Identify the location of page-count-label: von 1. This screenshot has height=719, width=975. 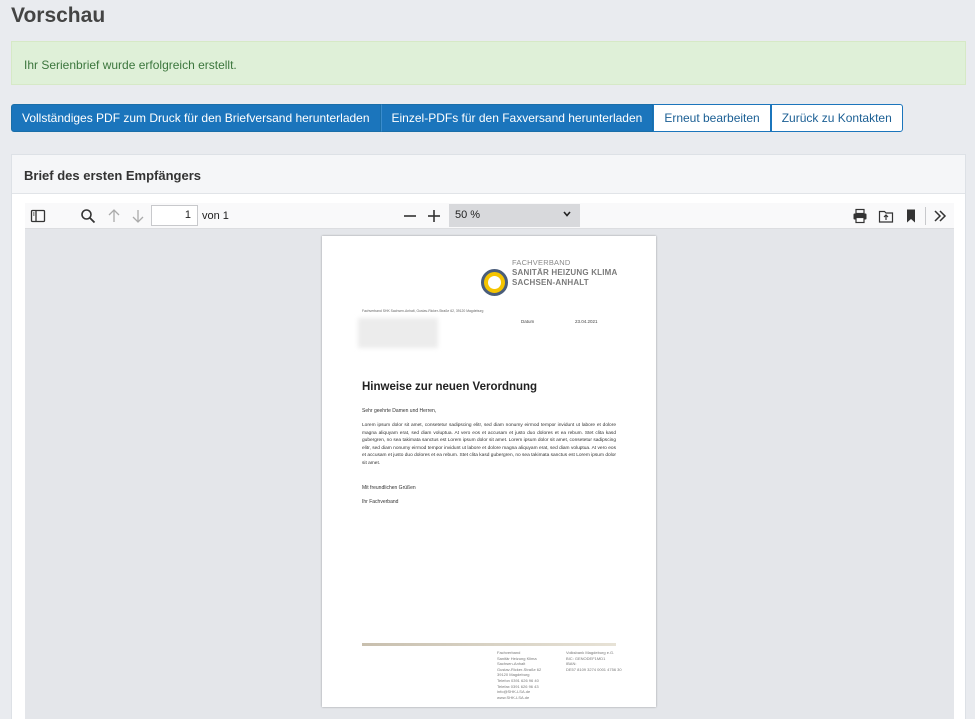
(215, 216).